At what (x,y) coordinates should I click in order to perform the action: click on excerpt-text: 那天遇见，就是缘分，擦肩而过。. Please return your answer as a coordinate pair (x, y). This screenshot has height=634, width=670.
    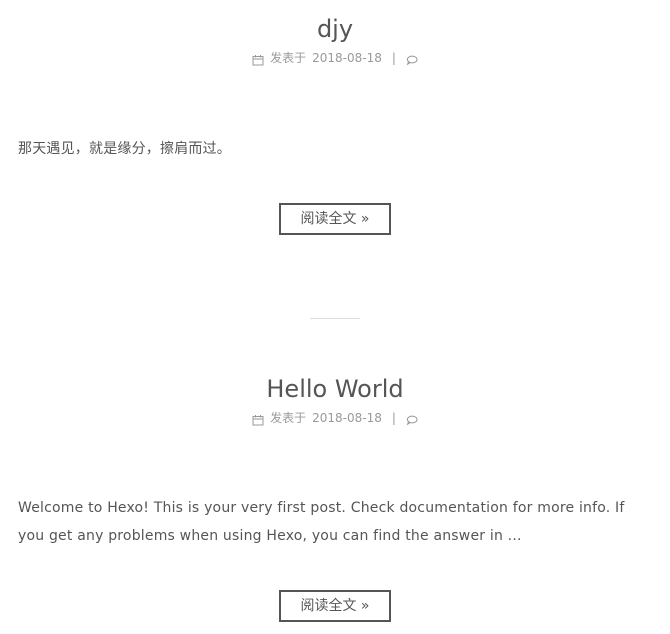
    Looking at the image, I should click on (124, 149).